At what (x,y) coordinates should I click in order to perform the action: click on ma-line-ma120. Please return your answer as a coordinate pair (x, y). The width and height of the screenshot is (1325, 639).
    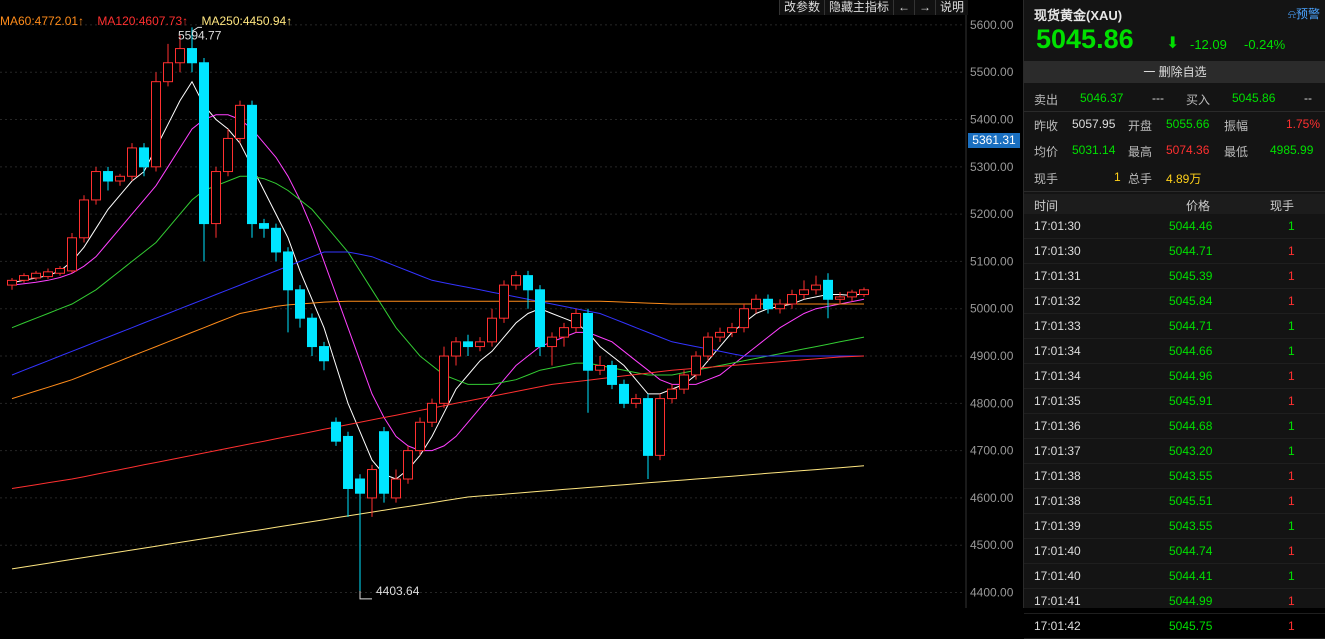
    Looking at the image, I should click on (438, 422).